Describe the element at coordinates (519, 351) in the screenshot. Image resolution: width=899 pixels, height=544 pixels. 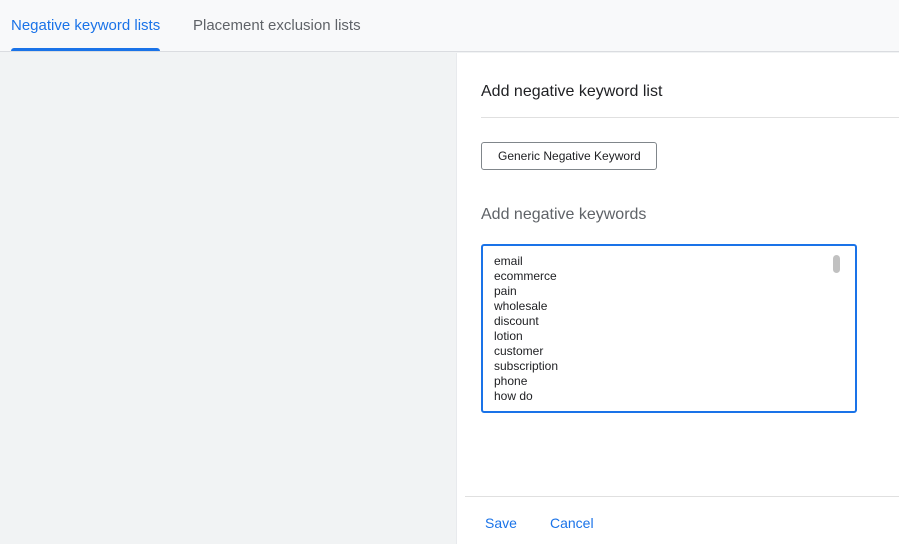
I see `keyword-item: customer` at that location.